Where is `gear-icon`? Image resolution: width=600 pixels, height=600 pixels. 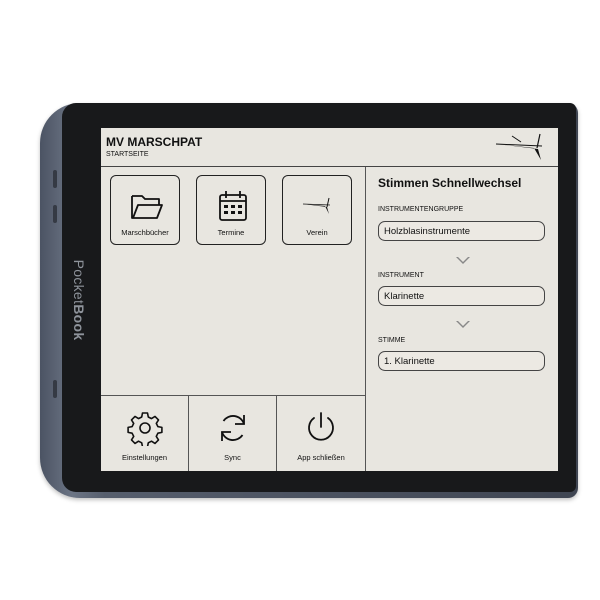
gear-icon is located at coordinates (145, 429).